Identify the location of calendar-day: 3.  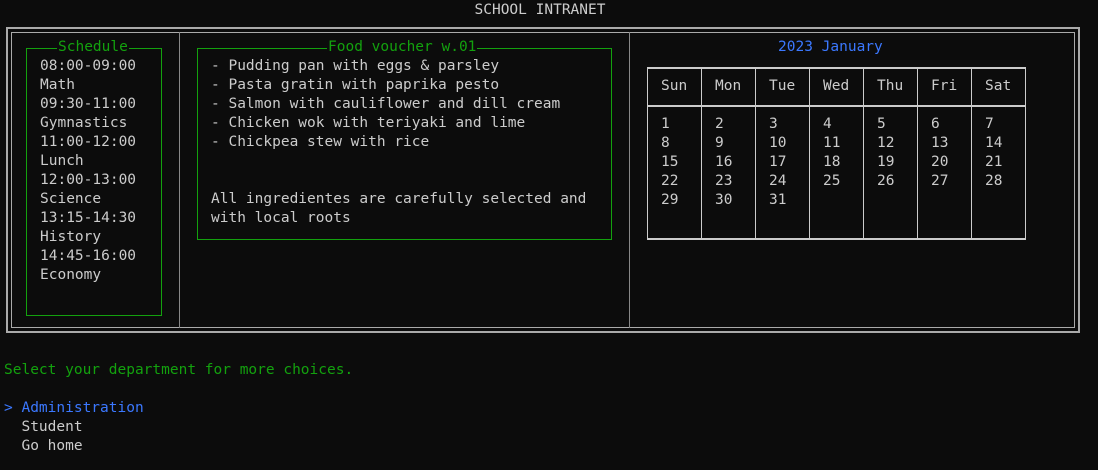
(773, 124).